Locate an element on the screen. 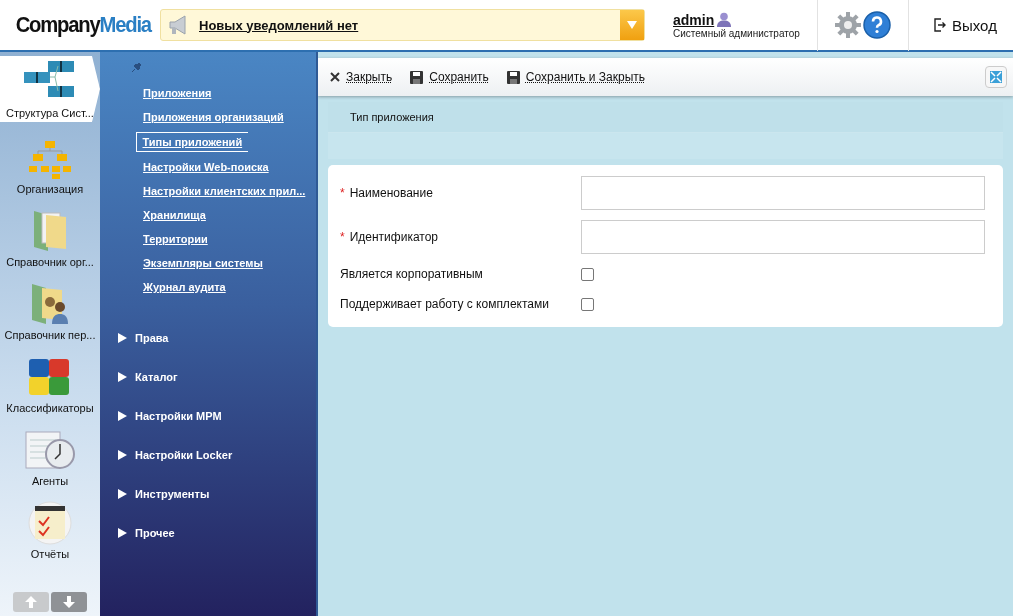 The width and height of the screenshot is (1013, 616). form-title: Тип приложения is located at coordinates (392, 117).